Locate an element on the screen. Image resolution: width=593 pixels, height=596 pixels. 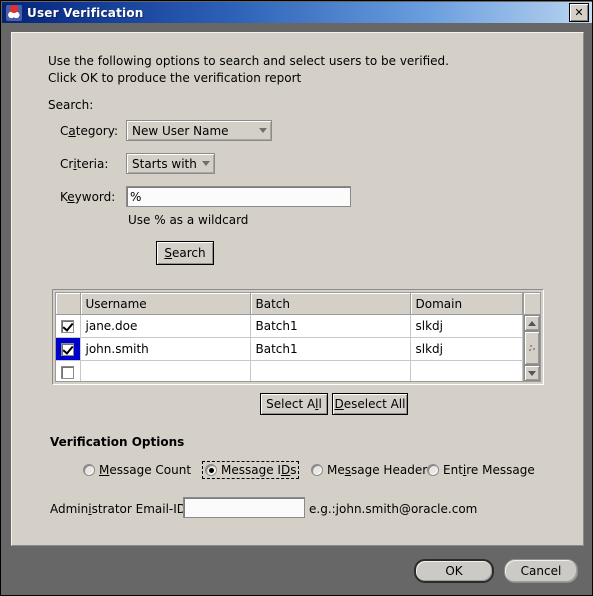
table-header-domain: Domain is located at coordinates (466, 304).